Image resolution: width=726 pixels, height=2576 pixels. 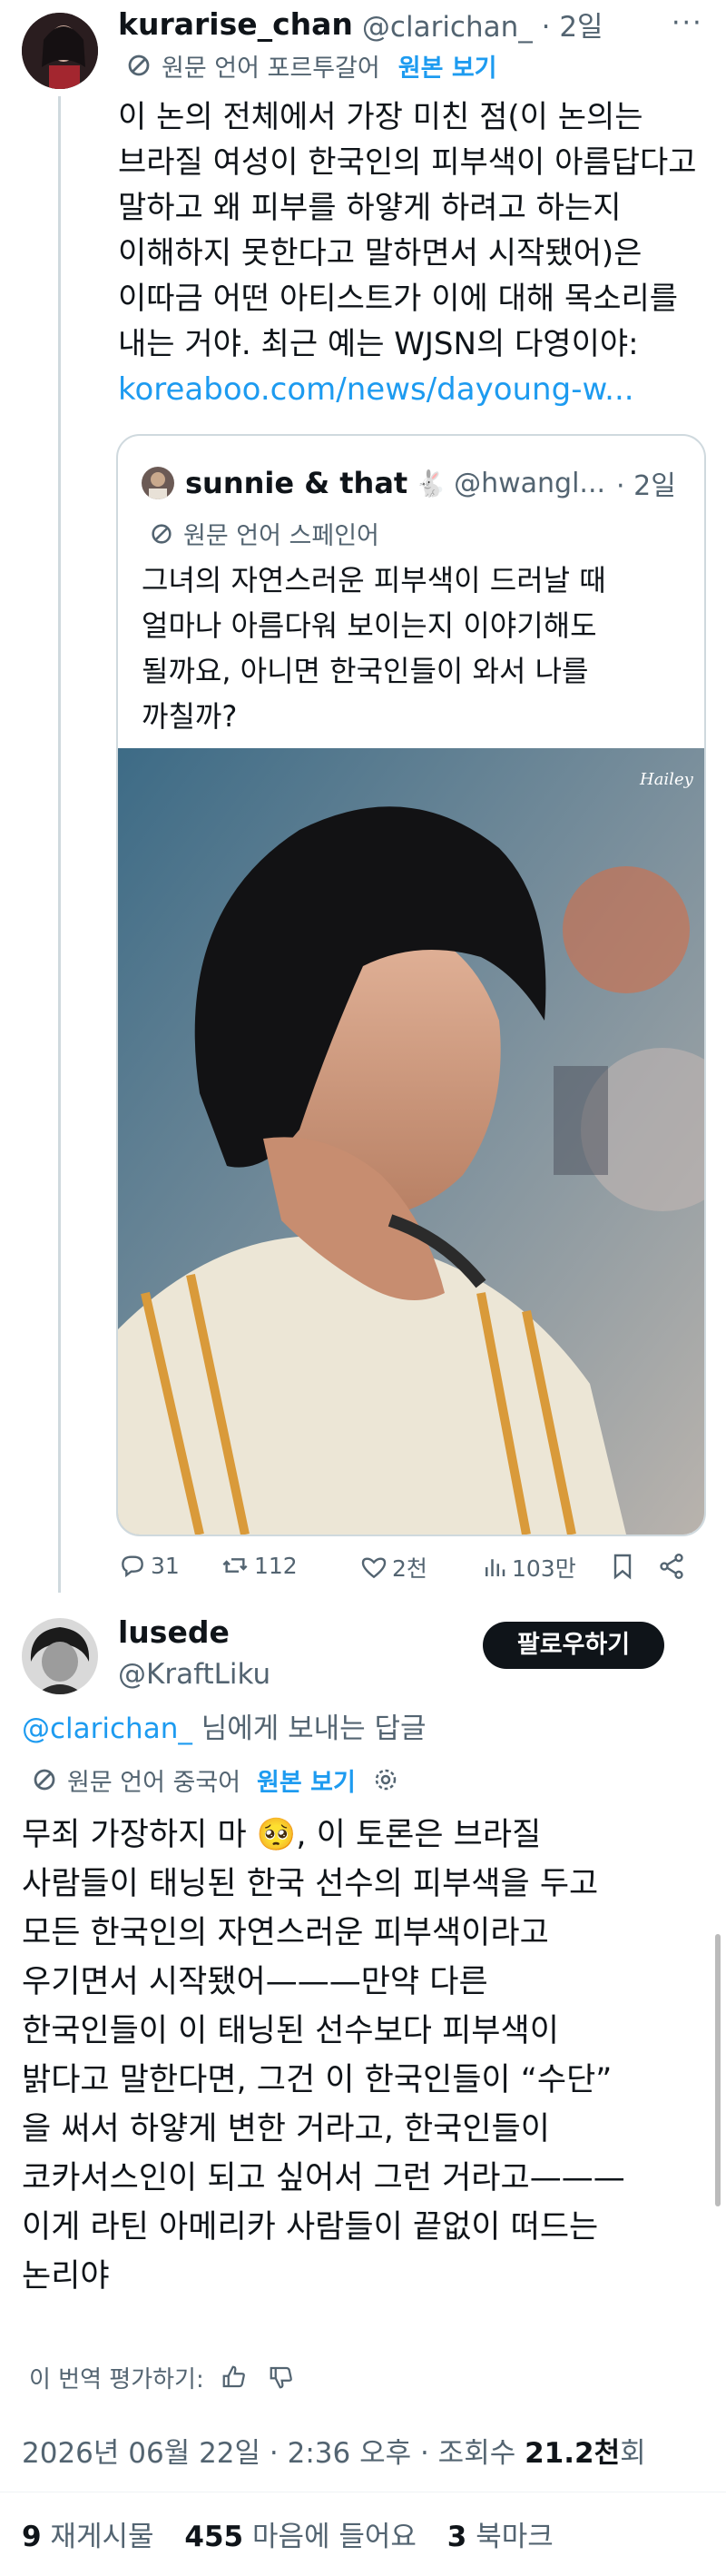 What do you see at coordinates (281, 2377) in the screenshot?
I see `thumbs-down-icon` at bounding box center [281, 2377].